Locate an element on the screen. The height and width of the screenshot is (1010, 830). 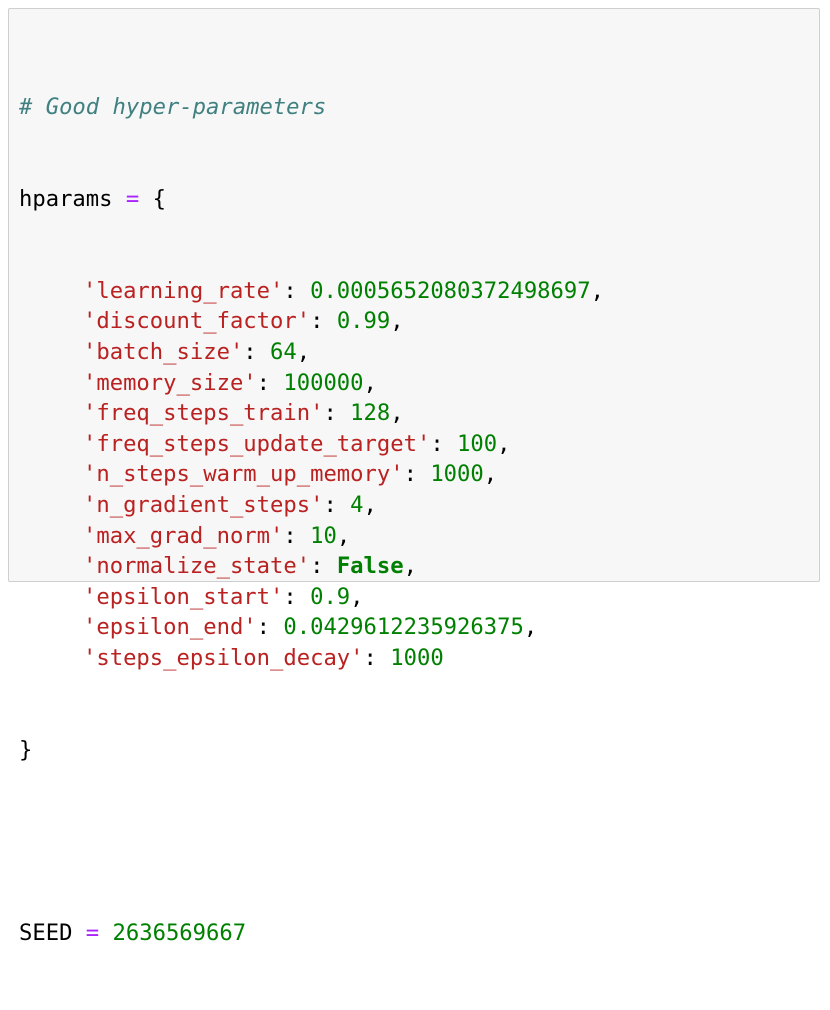
dict-value: 0.0005652080372498697 is located at coordinates (450, 290).